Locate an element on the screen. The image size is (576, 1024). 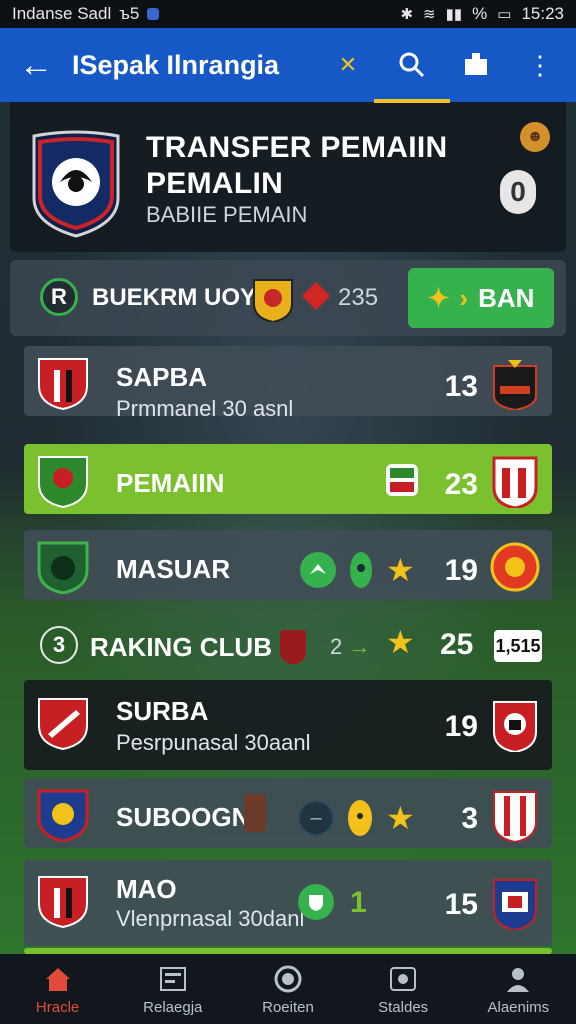
star-icon: ✦ is located at coordinates (438, 297).